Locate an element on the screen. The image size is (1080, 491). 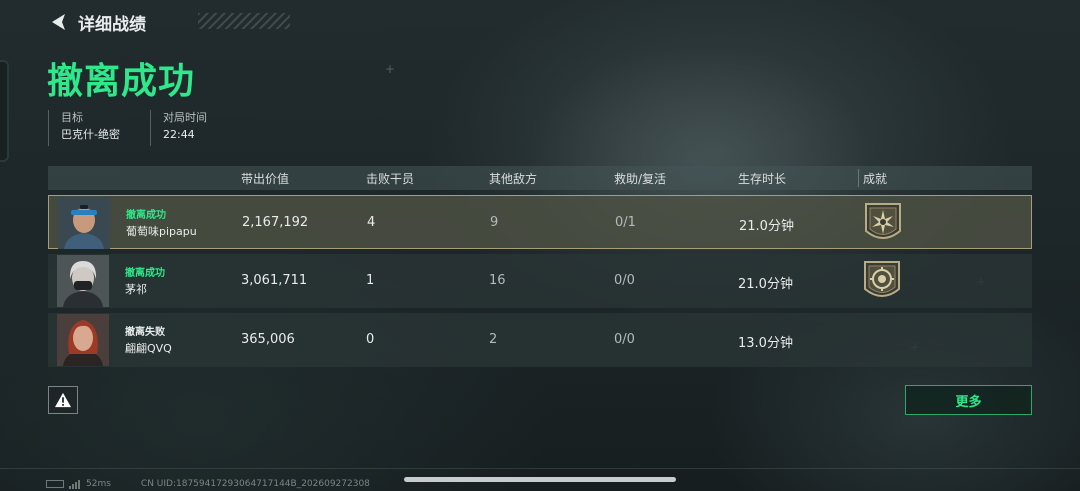
ping-value: 52ms is located at coordinates (98, 484).